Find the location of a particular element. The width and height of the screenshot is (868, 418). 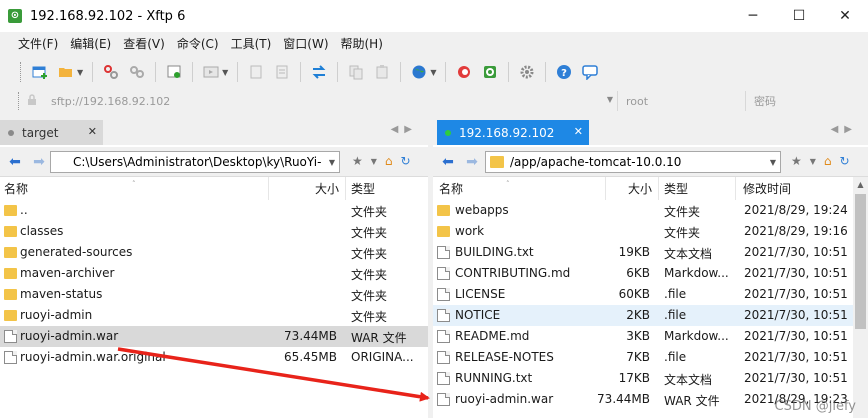

properties-icon is located at coordinates (256, 72).